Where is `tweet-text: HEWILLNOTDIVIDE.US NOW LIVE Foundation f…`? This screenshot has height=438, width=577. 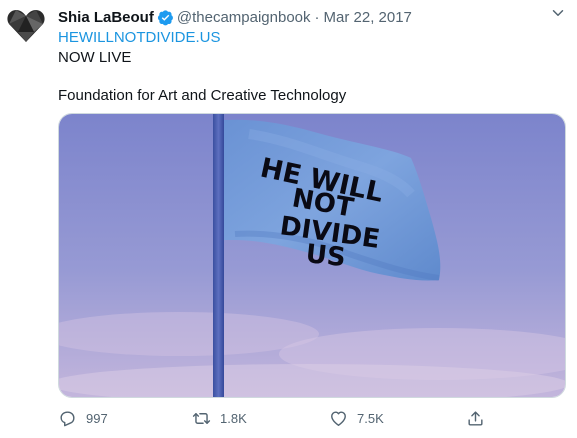
tweet-text: HEWILLNOTDIVIDE.US NOW LIVE Foundation f… is located at coordinates (202, 67).